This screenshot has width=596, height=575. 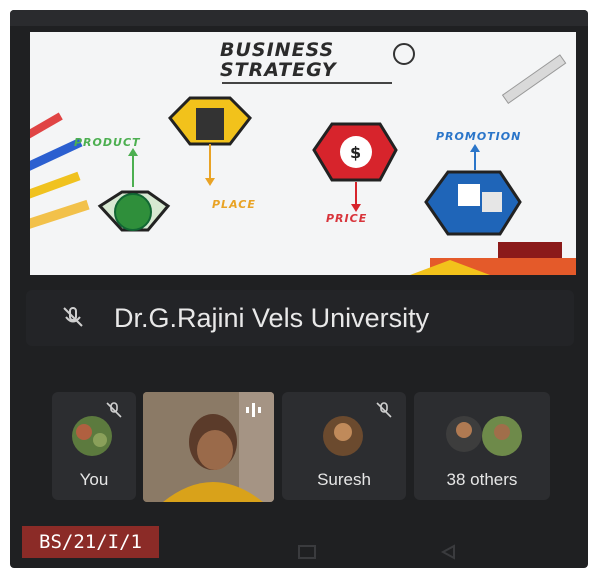 I want to click on audio-level-icon, so click(x=253, y=410).